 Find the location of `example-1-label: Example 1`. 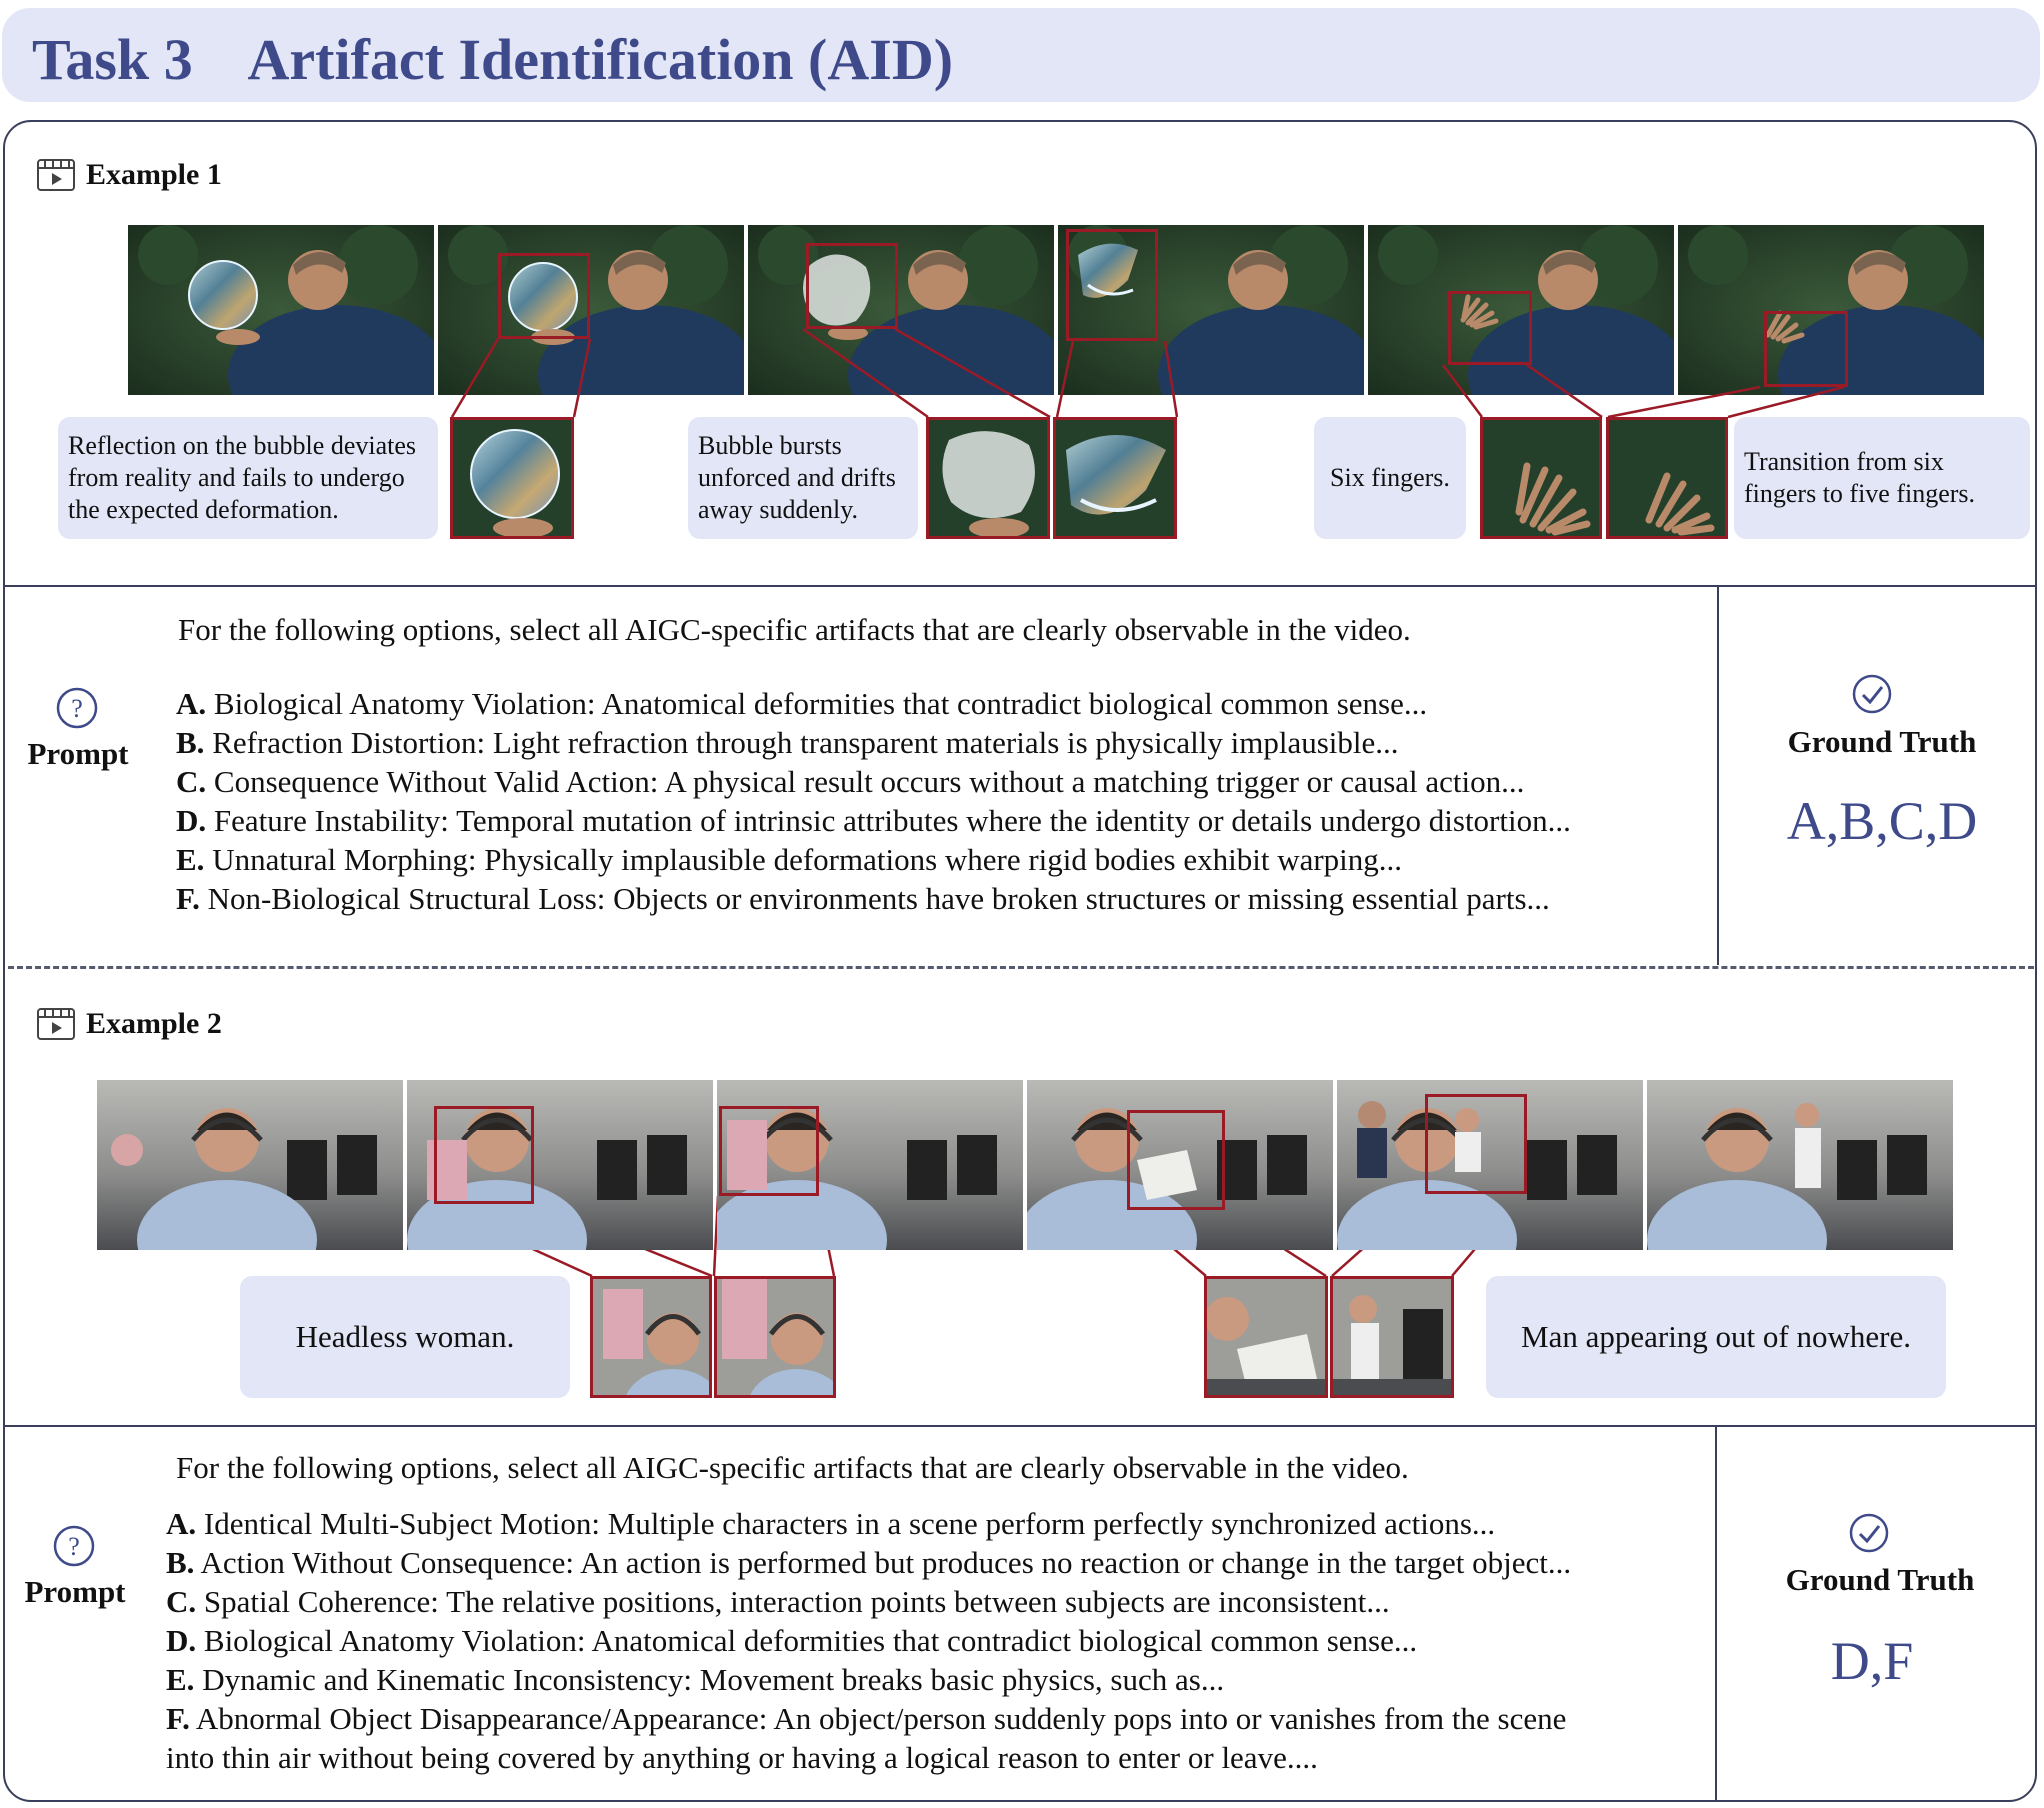

example-1-label: Example 1 is located at coordinates (154, 174).